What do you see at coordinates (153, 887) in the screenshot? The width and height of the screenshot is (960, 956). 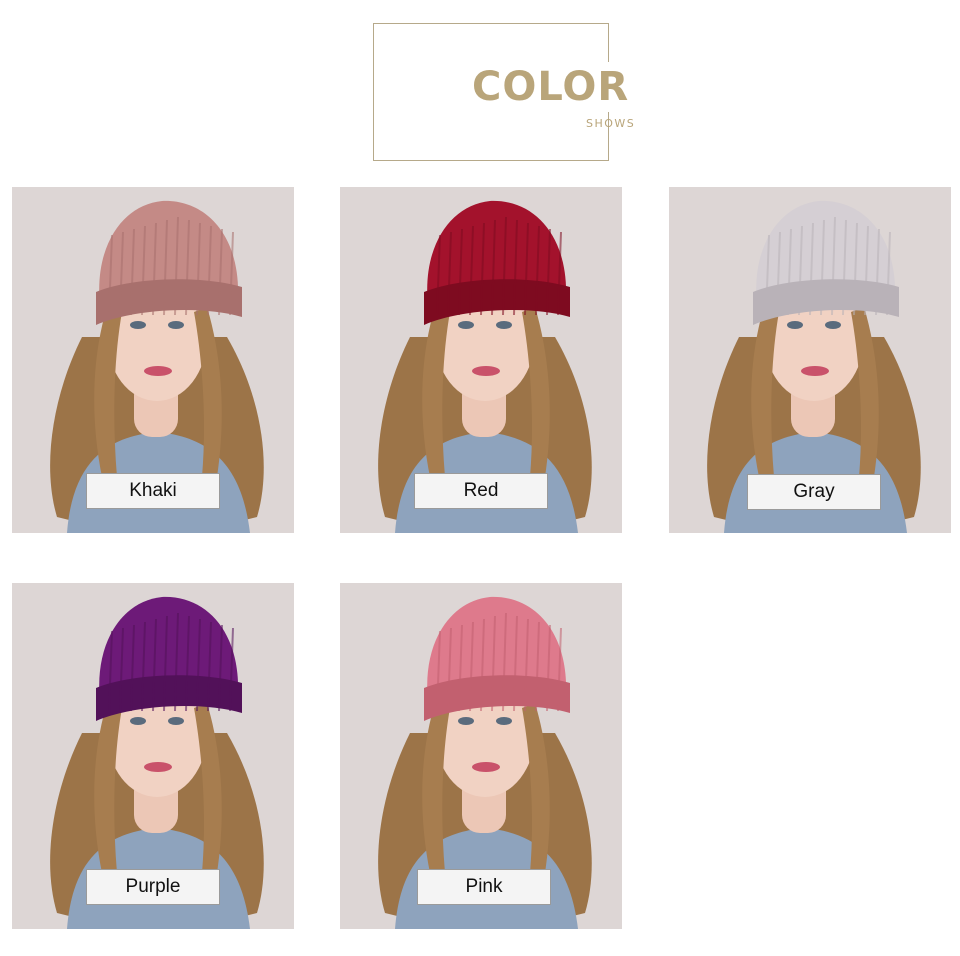 I see `color-label: Purple` at bounding box center [153, 887].